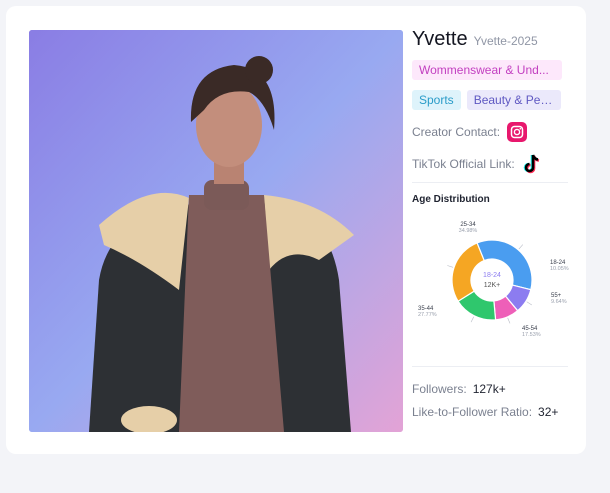 The width and height of the screenshot is (610, 493). What do you see at coordinates (468, 231) in the screenshot?
I see `donut-percent-25-34: 34.98%` at bounding box center [468, 231].